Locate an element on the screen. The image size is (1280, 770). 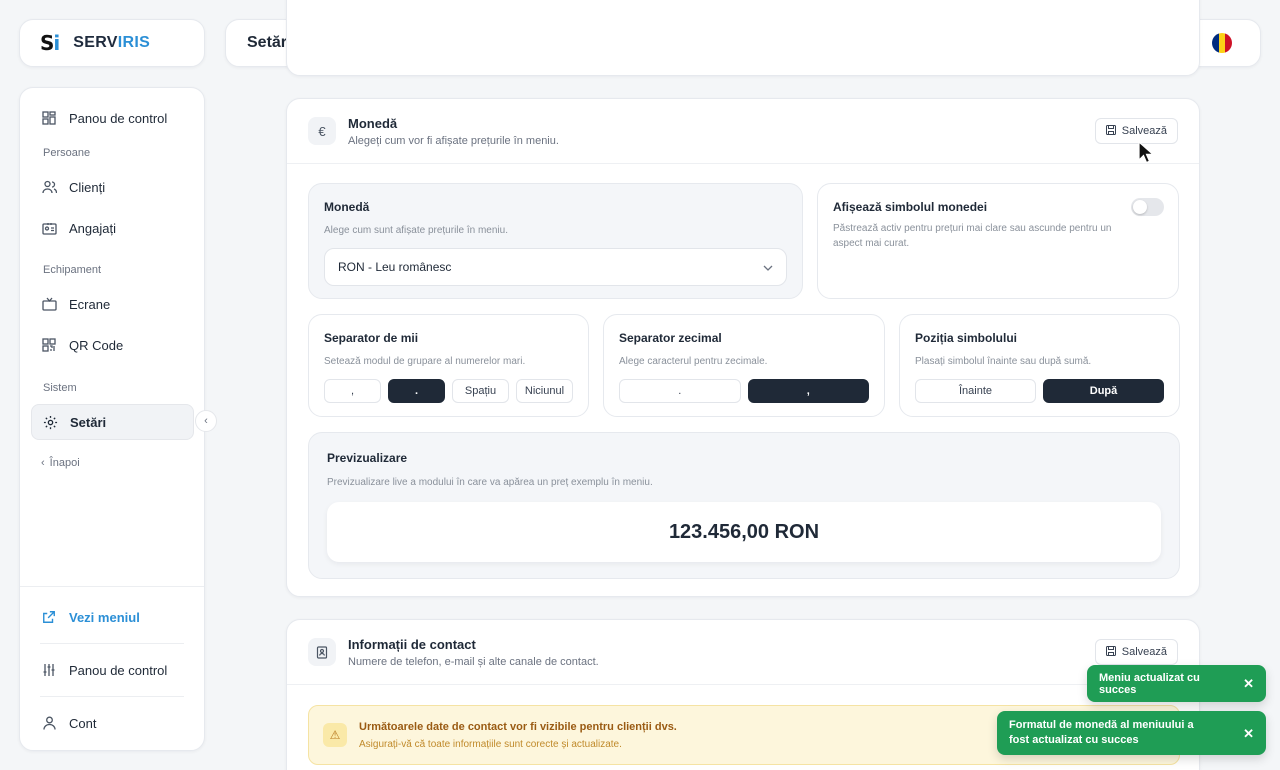
show-symbol-toggle is located at coordinates (1147, 207).